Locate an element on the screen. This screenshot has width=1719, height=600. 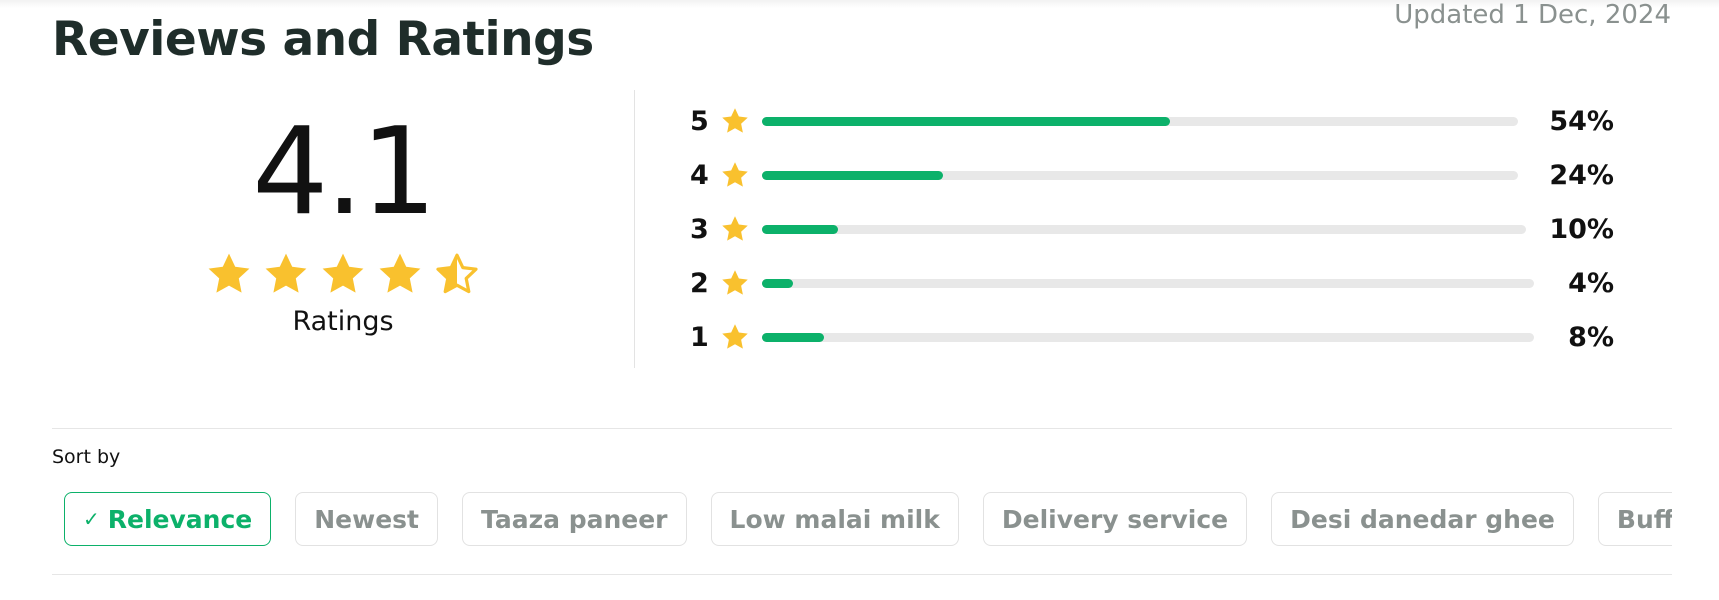
breakdown-row-4: 4 24% is located at coordinates (1152, 175).